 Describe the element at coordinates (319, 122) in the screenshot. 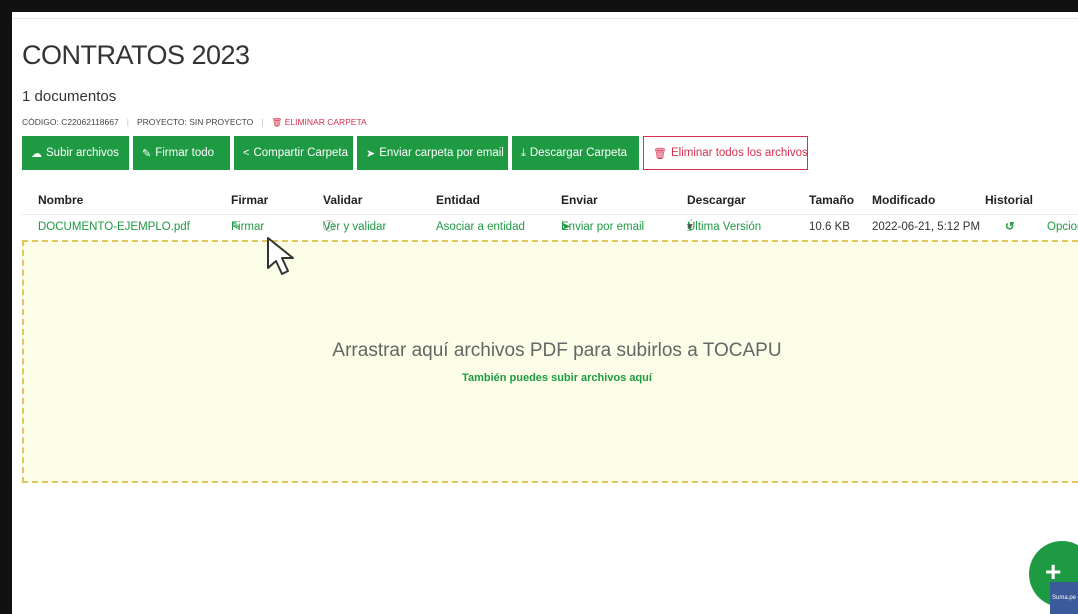

I see `delete-folder-link: 🗑 ELIMINAR CARPETA` at that location.